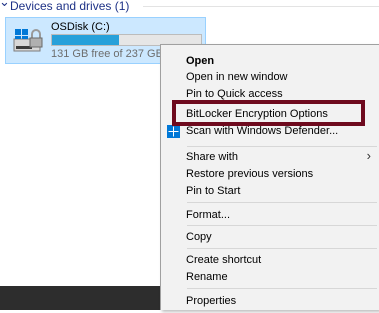 The width and height of the screenshot is (379, 313). What do you see at coordinates (199, 237) in the screenshot?
I see `menu-item-label: Copy` at bounding box center [199, 237].